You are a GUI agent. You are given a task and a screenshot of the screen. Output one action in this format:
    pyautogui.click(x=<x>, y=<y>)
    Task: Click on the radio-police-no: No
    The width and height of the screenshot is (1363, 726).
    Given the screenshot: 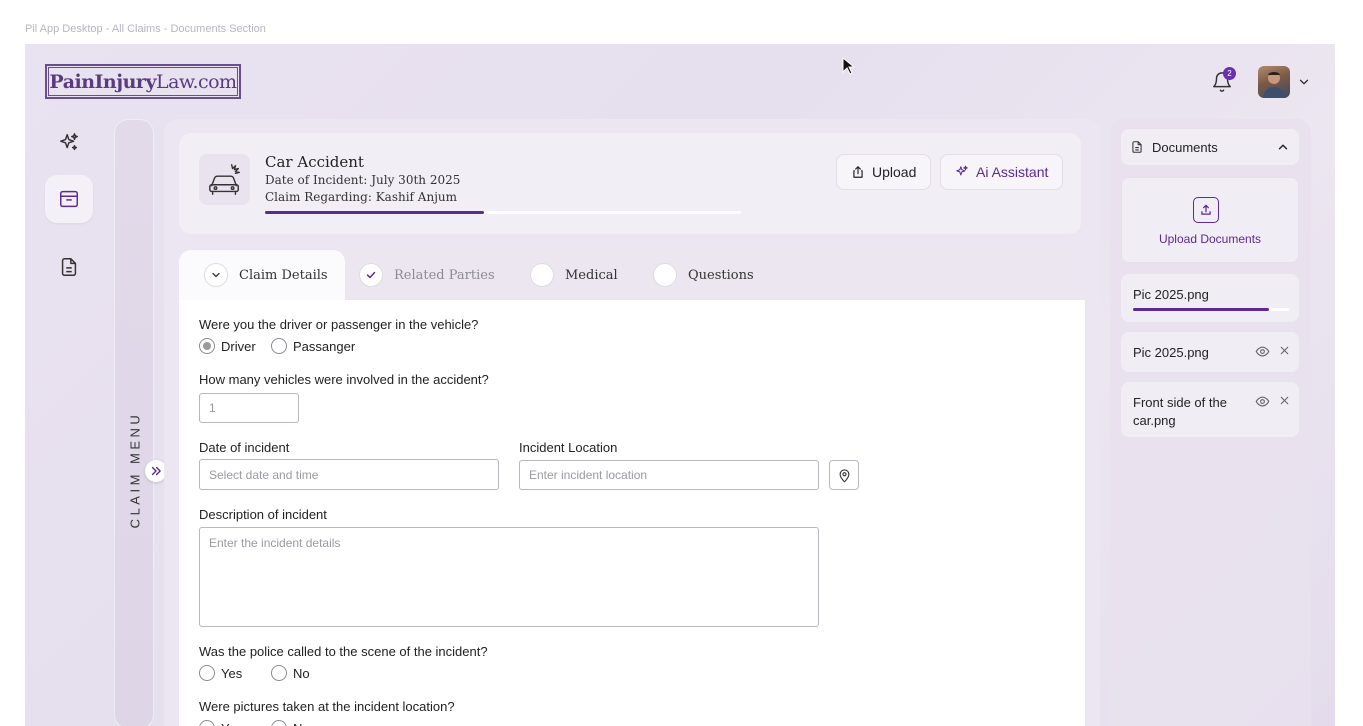 What is the action you would take?
    pyautogui.click(x=290, y=673)
    